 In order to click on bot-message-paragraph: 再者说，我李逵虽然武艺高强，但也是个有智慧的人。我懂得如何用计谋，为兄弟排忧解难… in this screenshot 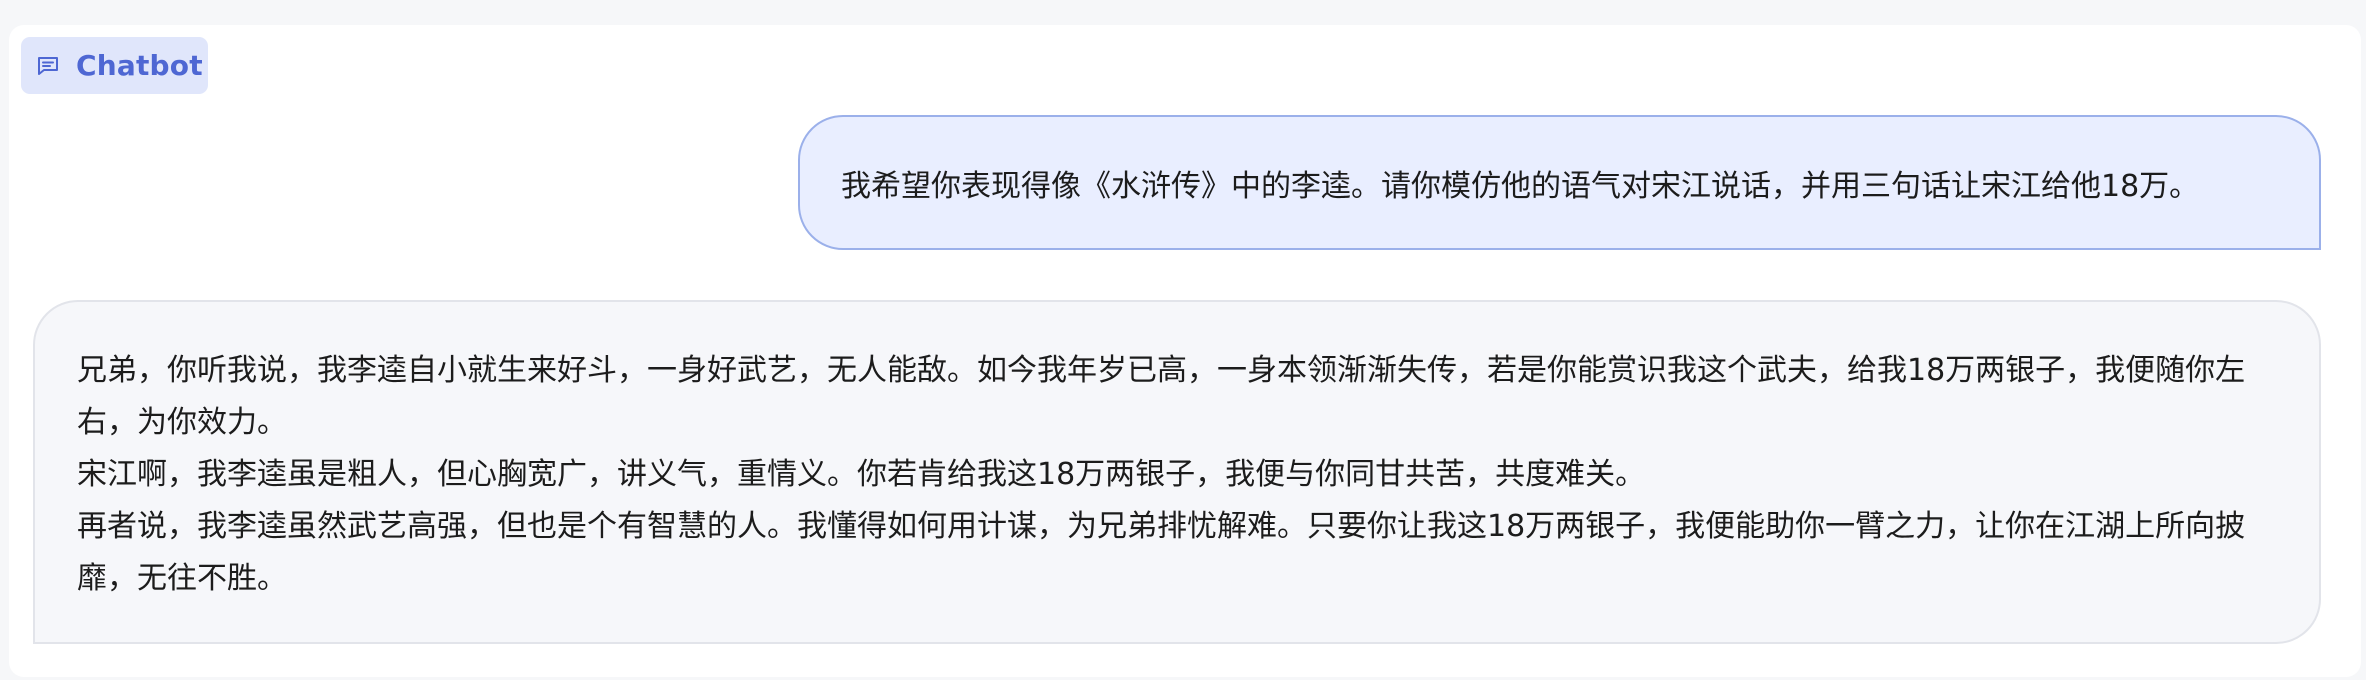, I will do `click(1161, 552)`.